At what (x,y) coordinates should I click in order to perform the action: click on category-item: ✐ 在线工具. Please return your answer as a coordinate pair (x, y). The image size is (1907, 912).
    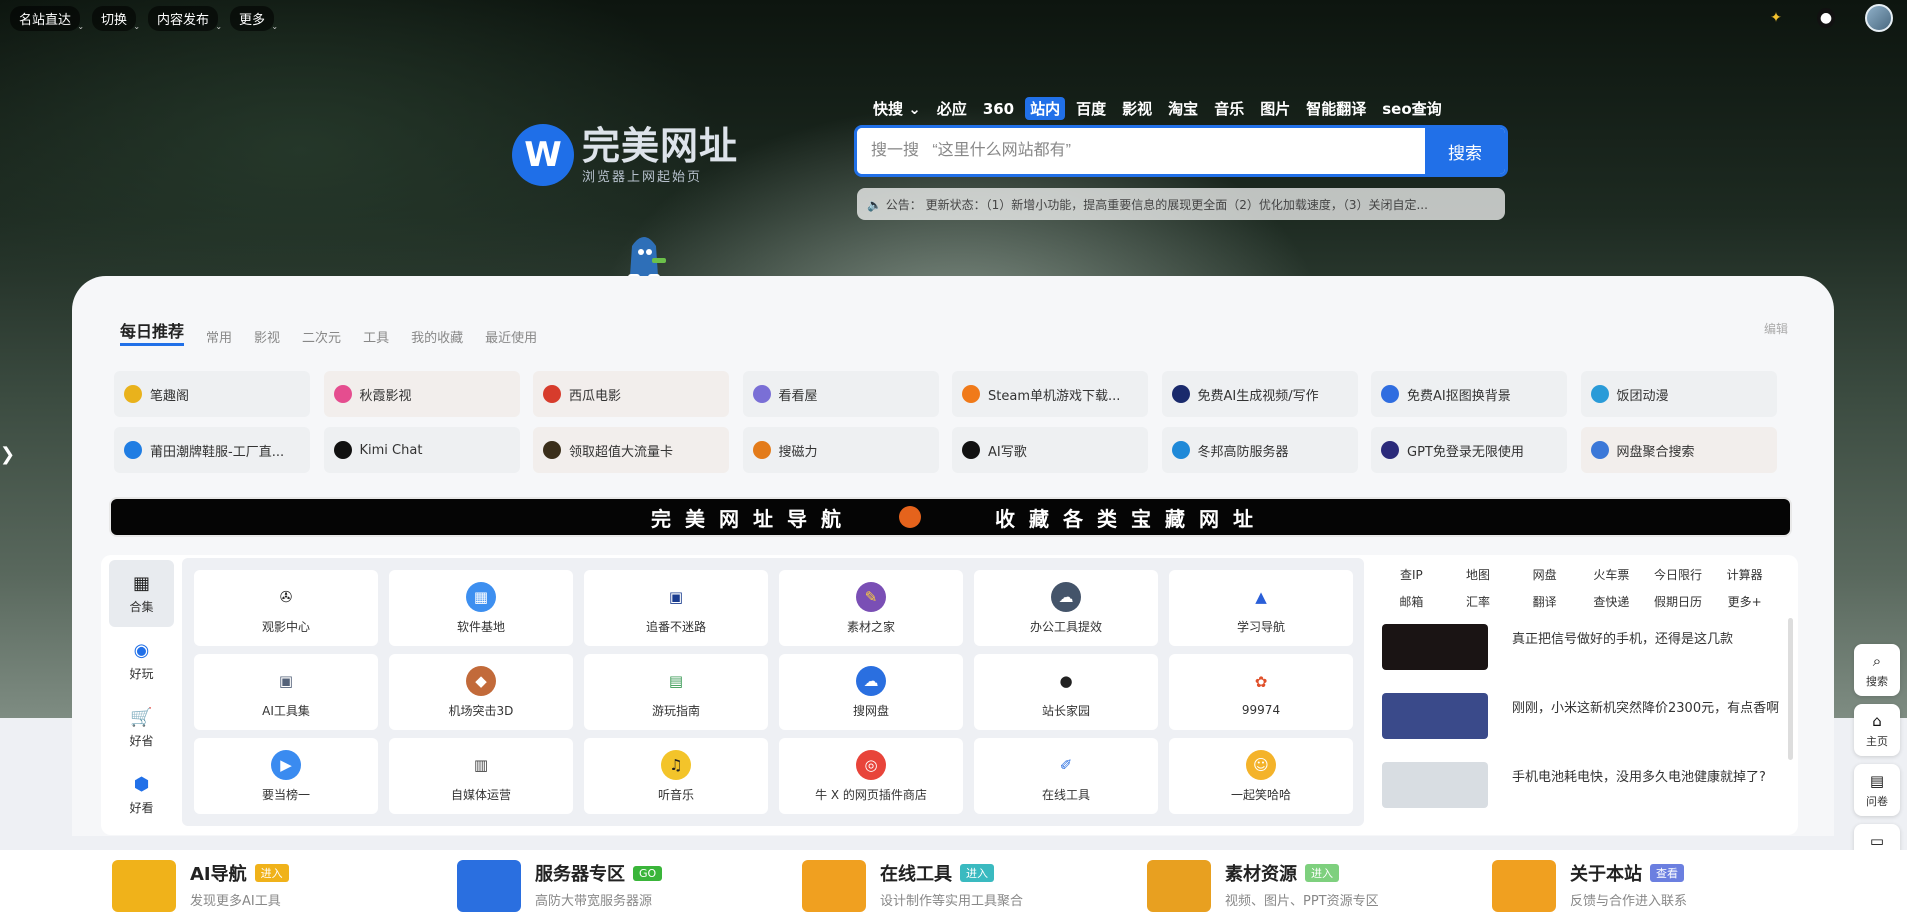
    Looking at the image, I should click on (1066, 776).